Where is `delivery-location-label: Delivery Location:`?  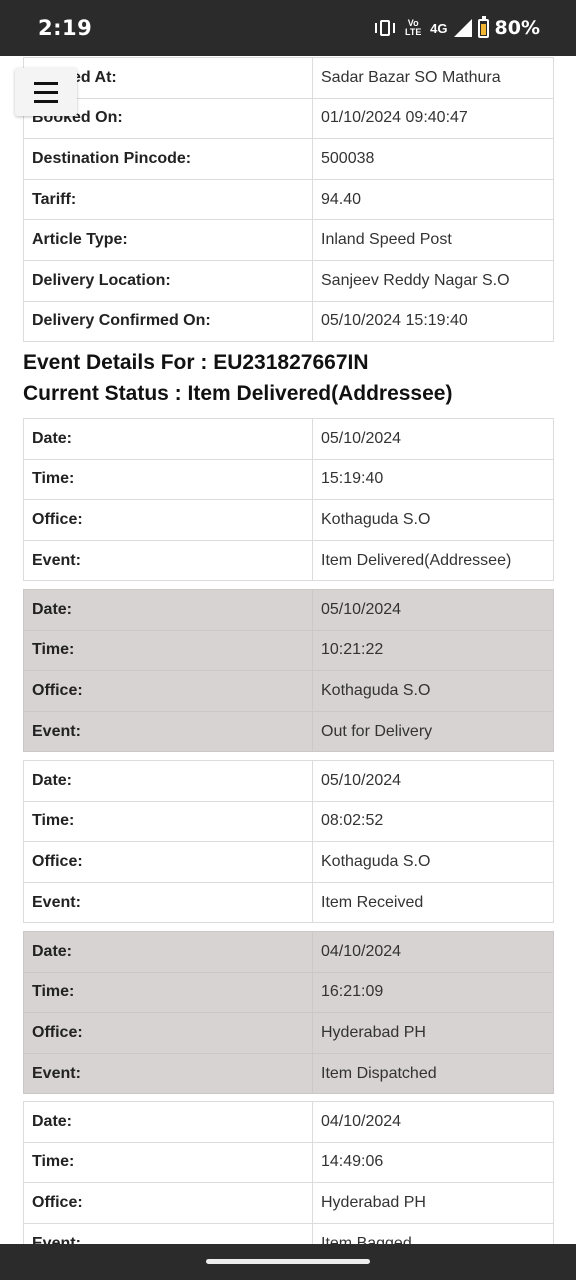 delivery-location-label: Delivery Location: is located at coordinates (168, 280).